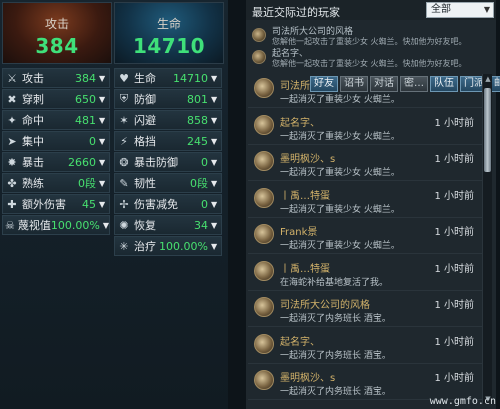 The height and width of the screenshot is (409, 500). What do you see at coordinates (487, 130) in the screenshot?
I see `scroll-thumb` at bounding box center [487, 130].